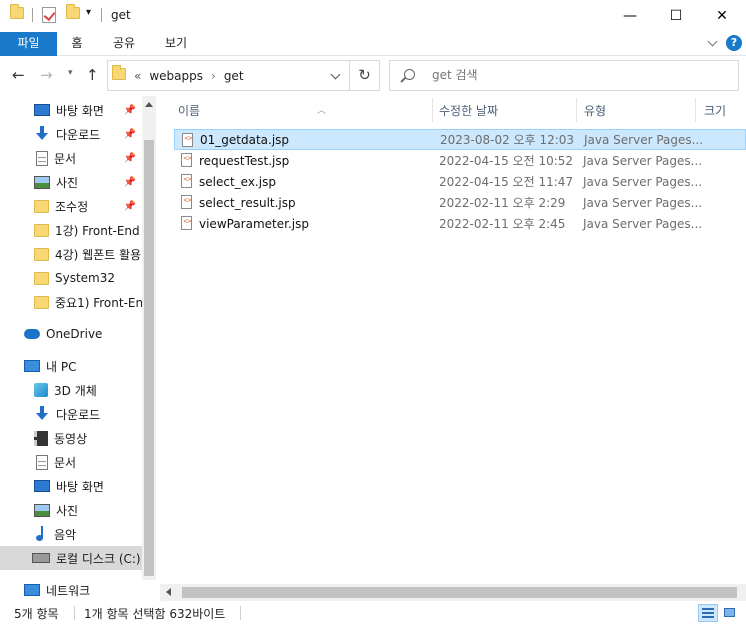  I want to click on sidebar-item-folder: 중요1) Front-End, so click(71, 302).